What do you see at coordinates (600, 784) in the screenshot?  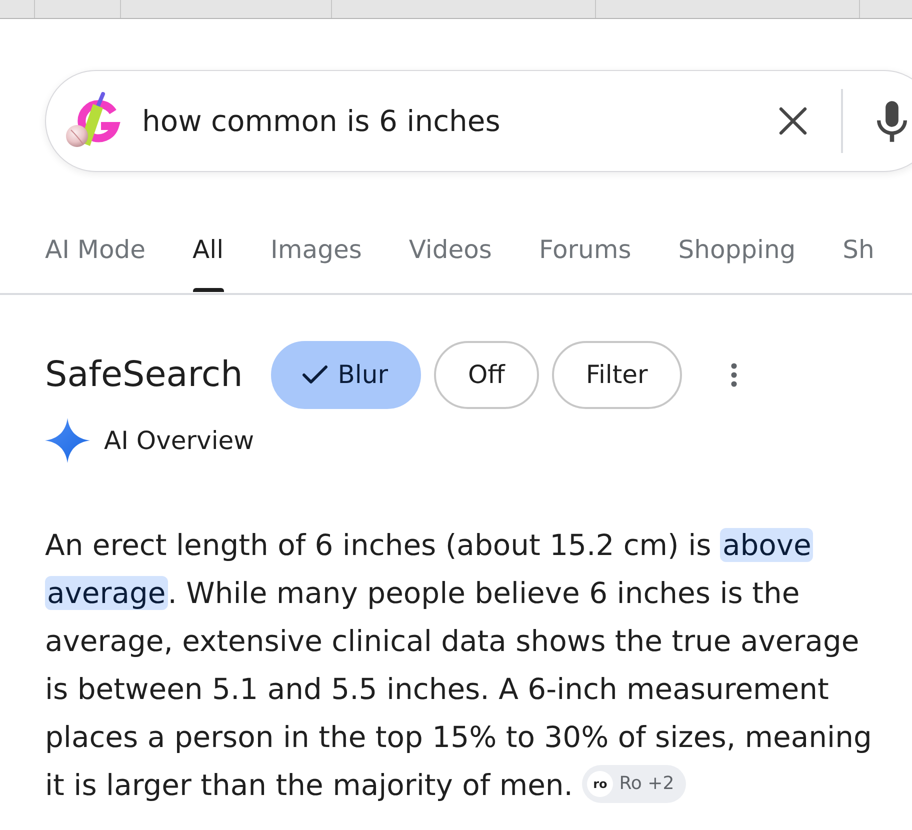 I see `source-favicon: ro` at bounding box center [600, 784].